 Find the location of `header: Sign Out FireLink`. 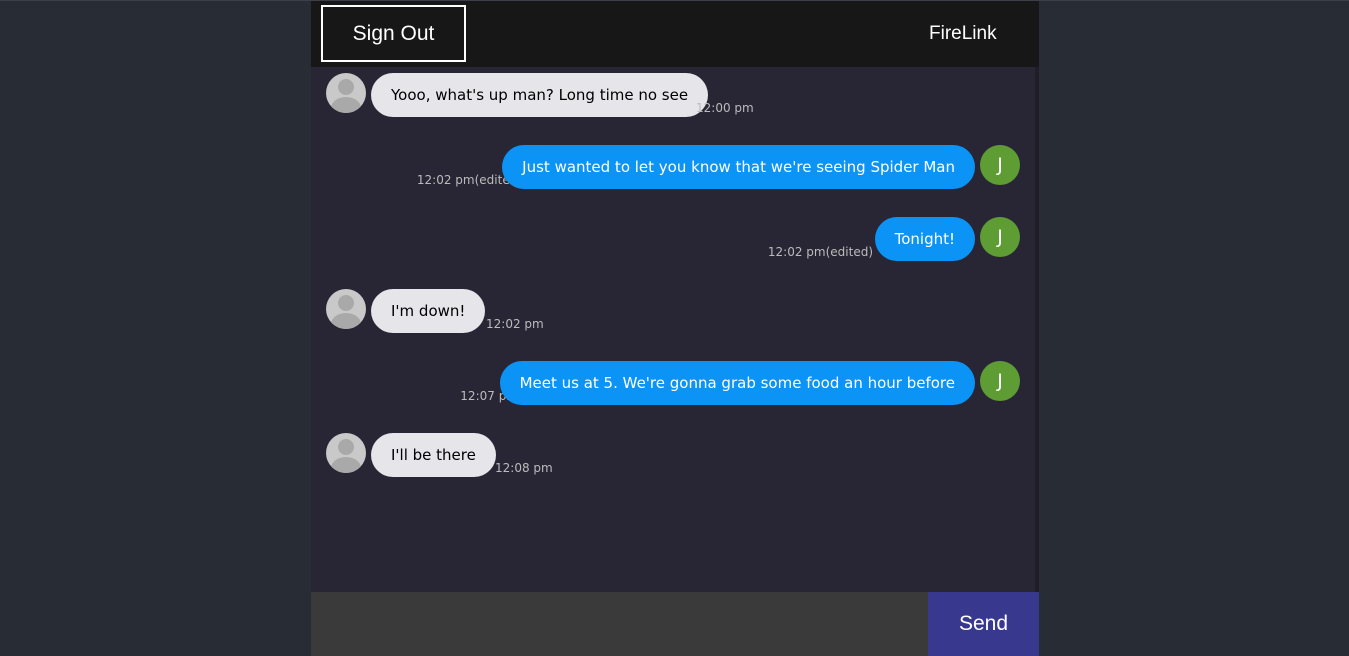

header: Sign Out FireLink is located at coordinates (675, 34).